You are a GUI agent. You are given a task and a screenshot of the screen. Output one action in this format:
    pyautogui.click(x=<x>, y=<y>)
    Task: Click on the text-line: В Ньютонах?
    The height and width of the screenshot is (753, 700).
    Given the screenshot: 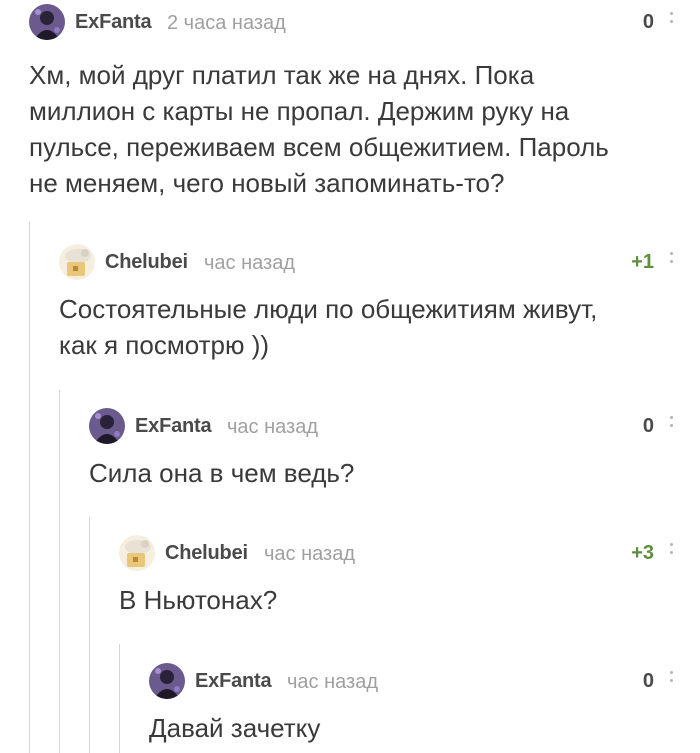 What is the action you would take?
    pyautogui.click(x=198, y=600)
    